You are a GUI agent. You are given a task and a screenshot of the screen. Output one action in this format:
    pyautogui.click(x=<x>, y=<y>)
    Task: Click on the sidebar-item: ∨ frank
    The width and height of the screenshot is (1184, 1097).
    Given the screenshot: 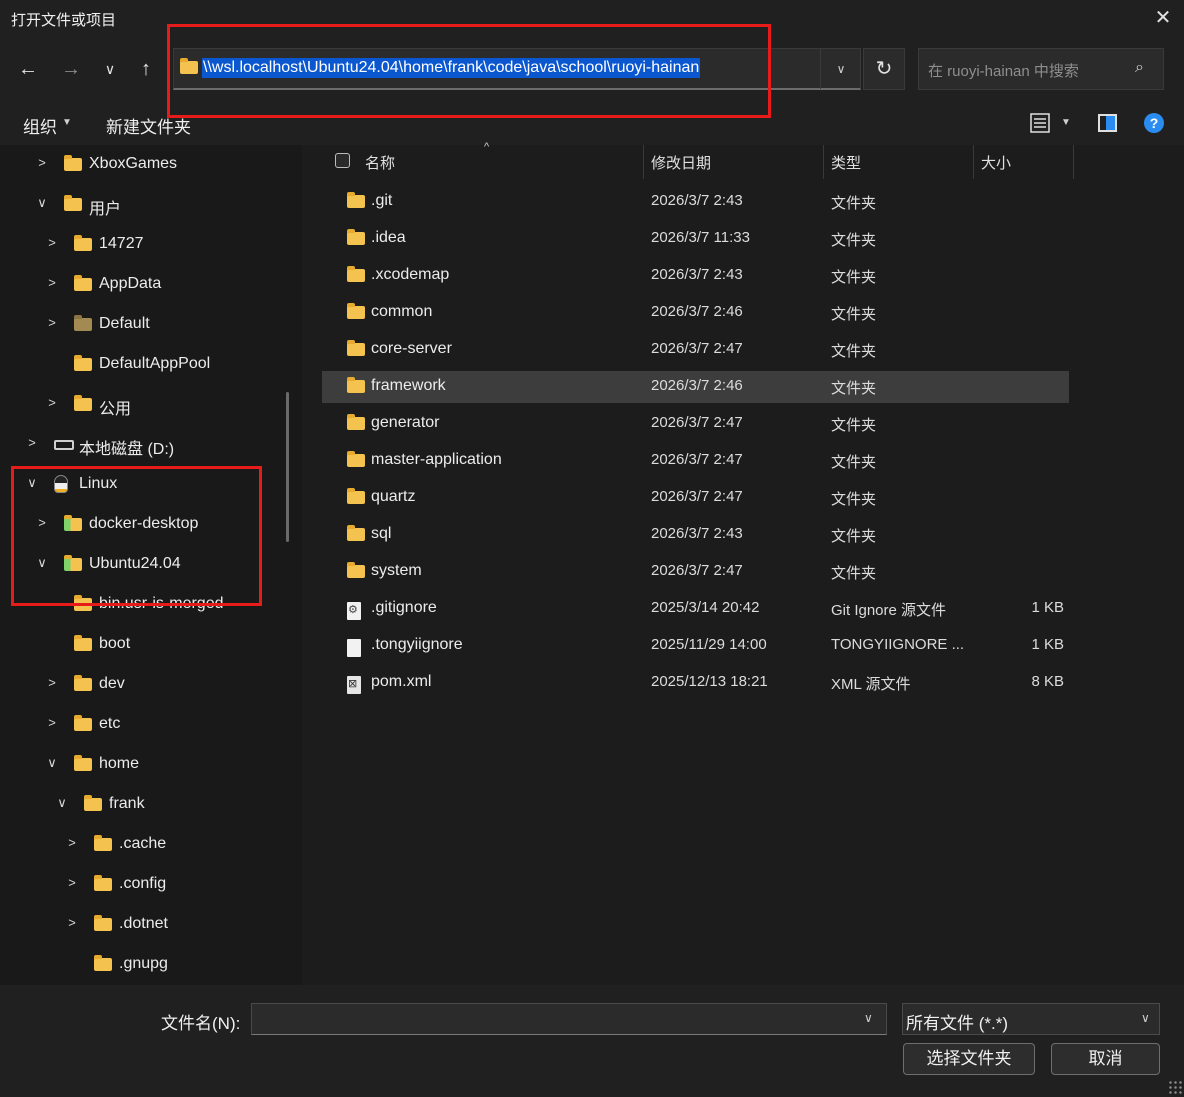 What is the action you would take?
    pyautogui.click(x=150, y=805)
    